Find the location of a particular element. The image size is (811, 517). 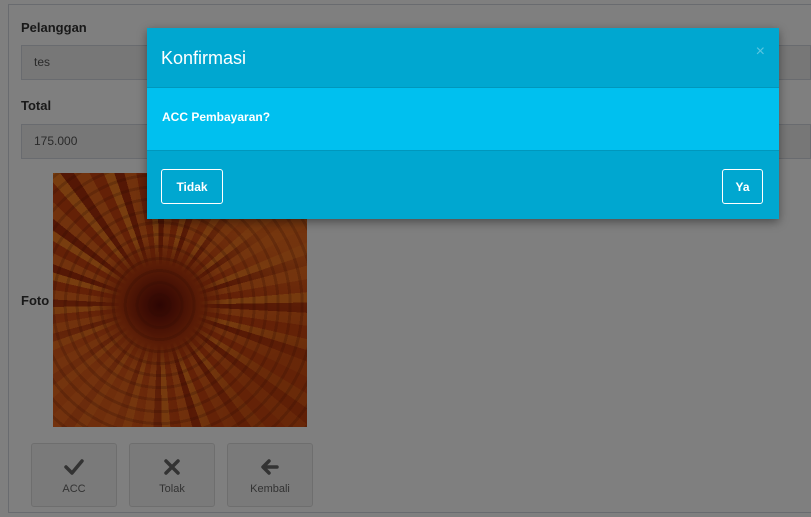

modal-message: ACC Pembayaran? is located at coordinates (216, 117).